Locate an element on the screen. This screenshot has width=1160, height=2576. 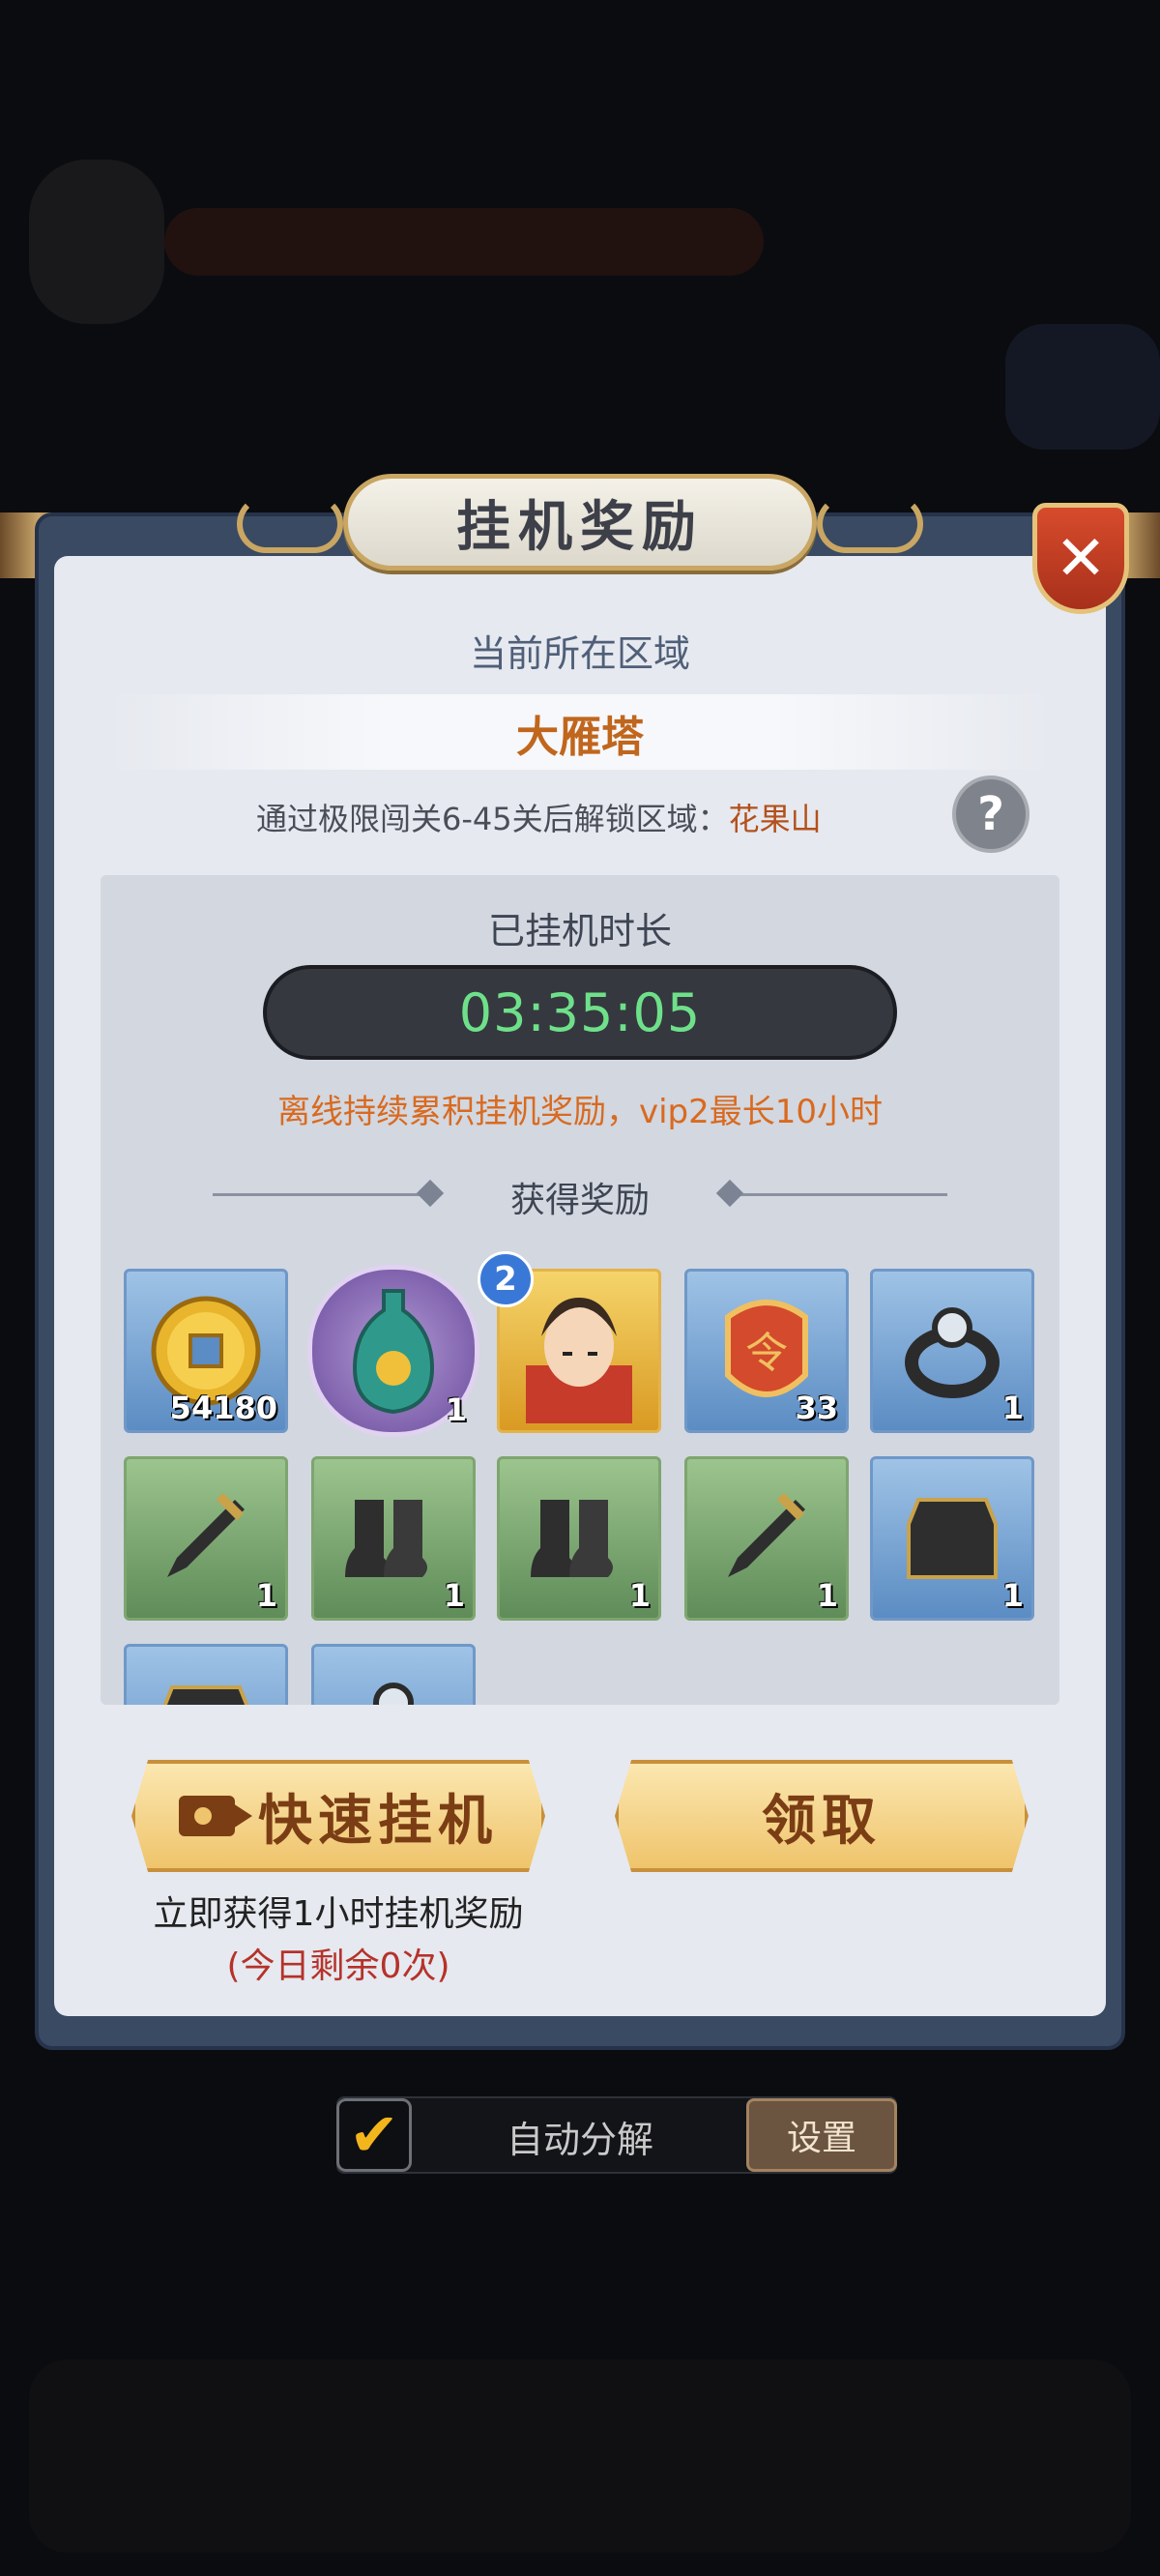
checkmark-icon: ✔ is located at coordinates (374, 2134).